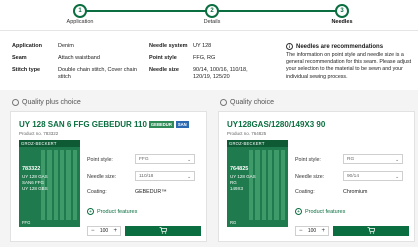 This screenshot has width=418, height=247. What do you see at coordinates (233, 222) in the screenshot?
I see `pack-footer: RG` at bounding box center [233, 222].